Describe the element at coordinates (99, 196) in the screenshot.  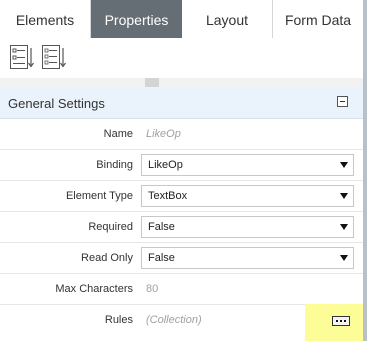
I see `property-label: Element Type` at that location.